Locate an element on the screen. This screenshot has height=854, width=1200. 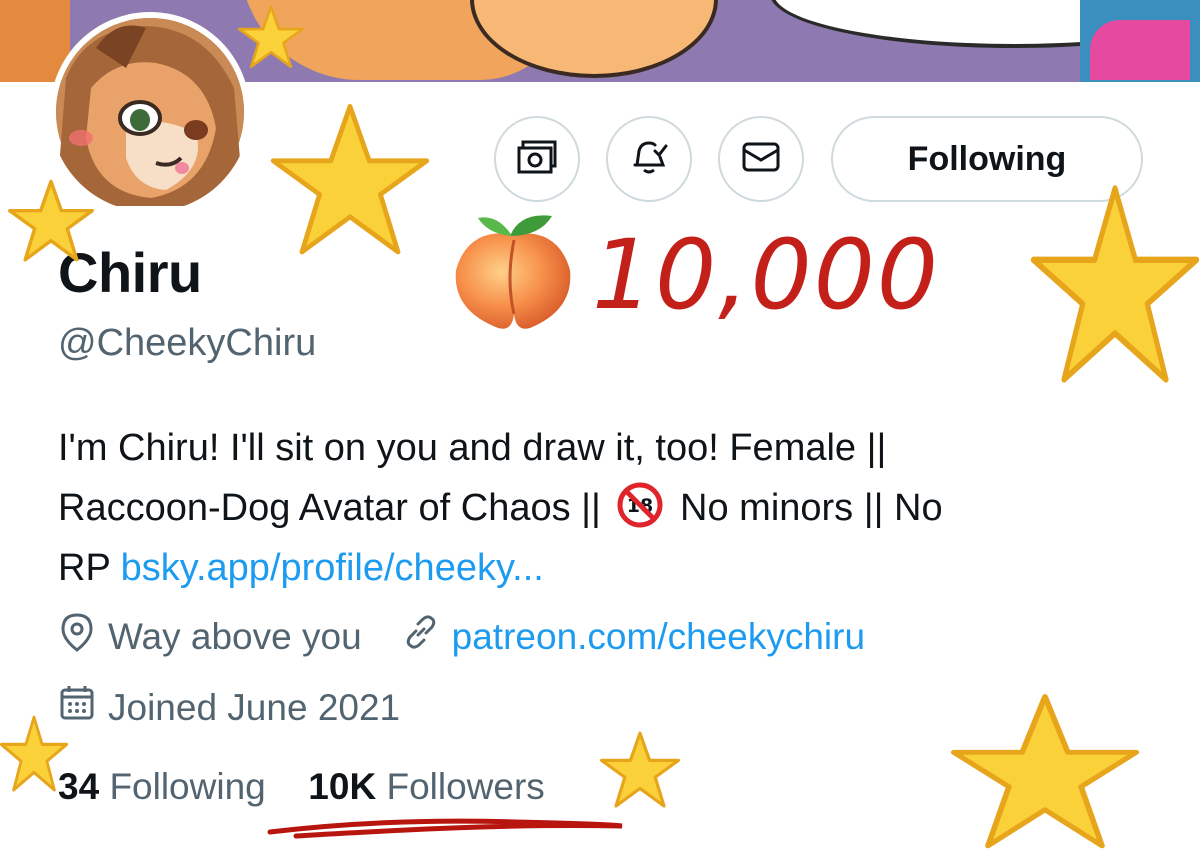
bell-check-icon is located at coordinates (649, 159).